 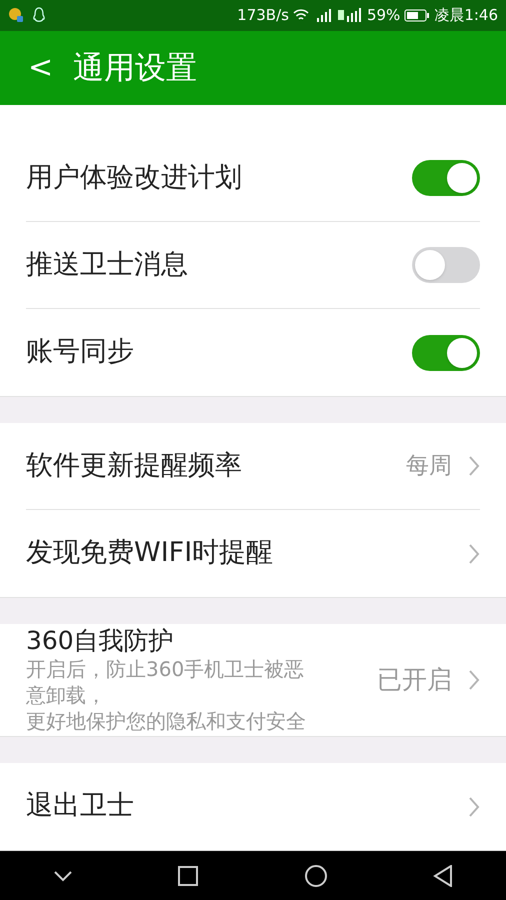 What do you see at coordinates (417, 15) in the screenshot?
I see `battery-icon` at bounding box center [417, 15].